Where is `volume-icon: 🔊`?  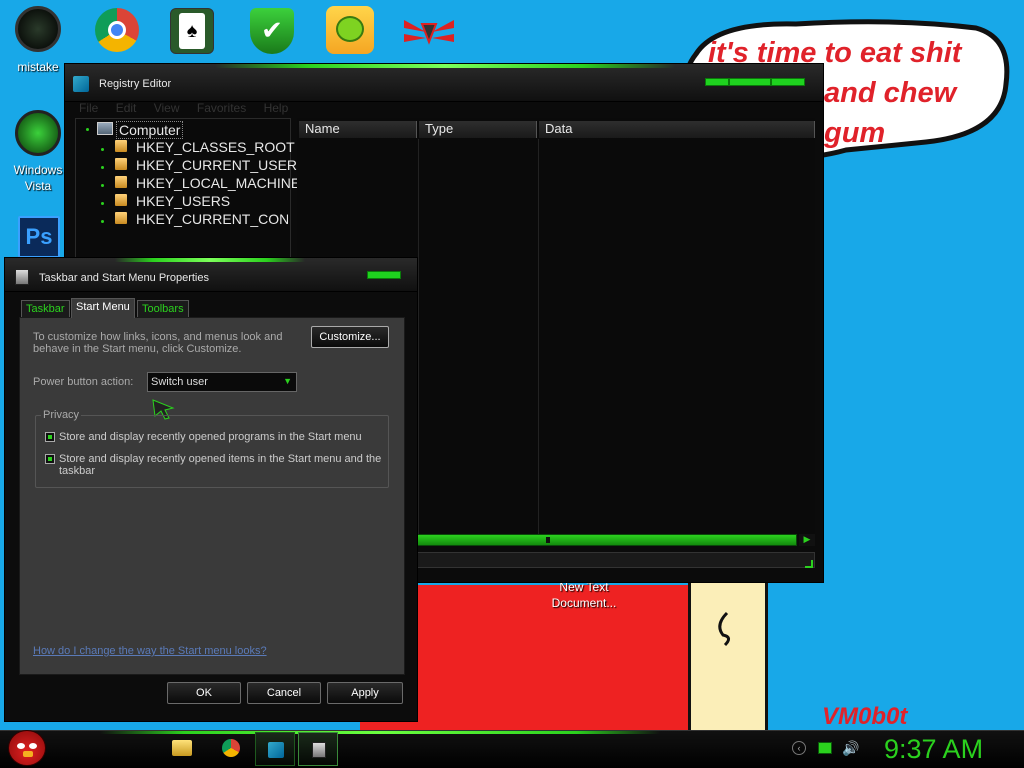 volume-icon: 🔊 is located at coordinates (850, 748).